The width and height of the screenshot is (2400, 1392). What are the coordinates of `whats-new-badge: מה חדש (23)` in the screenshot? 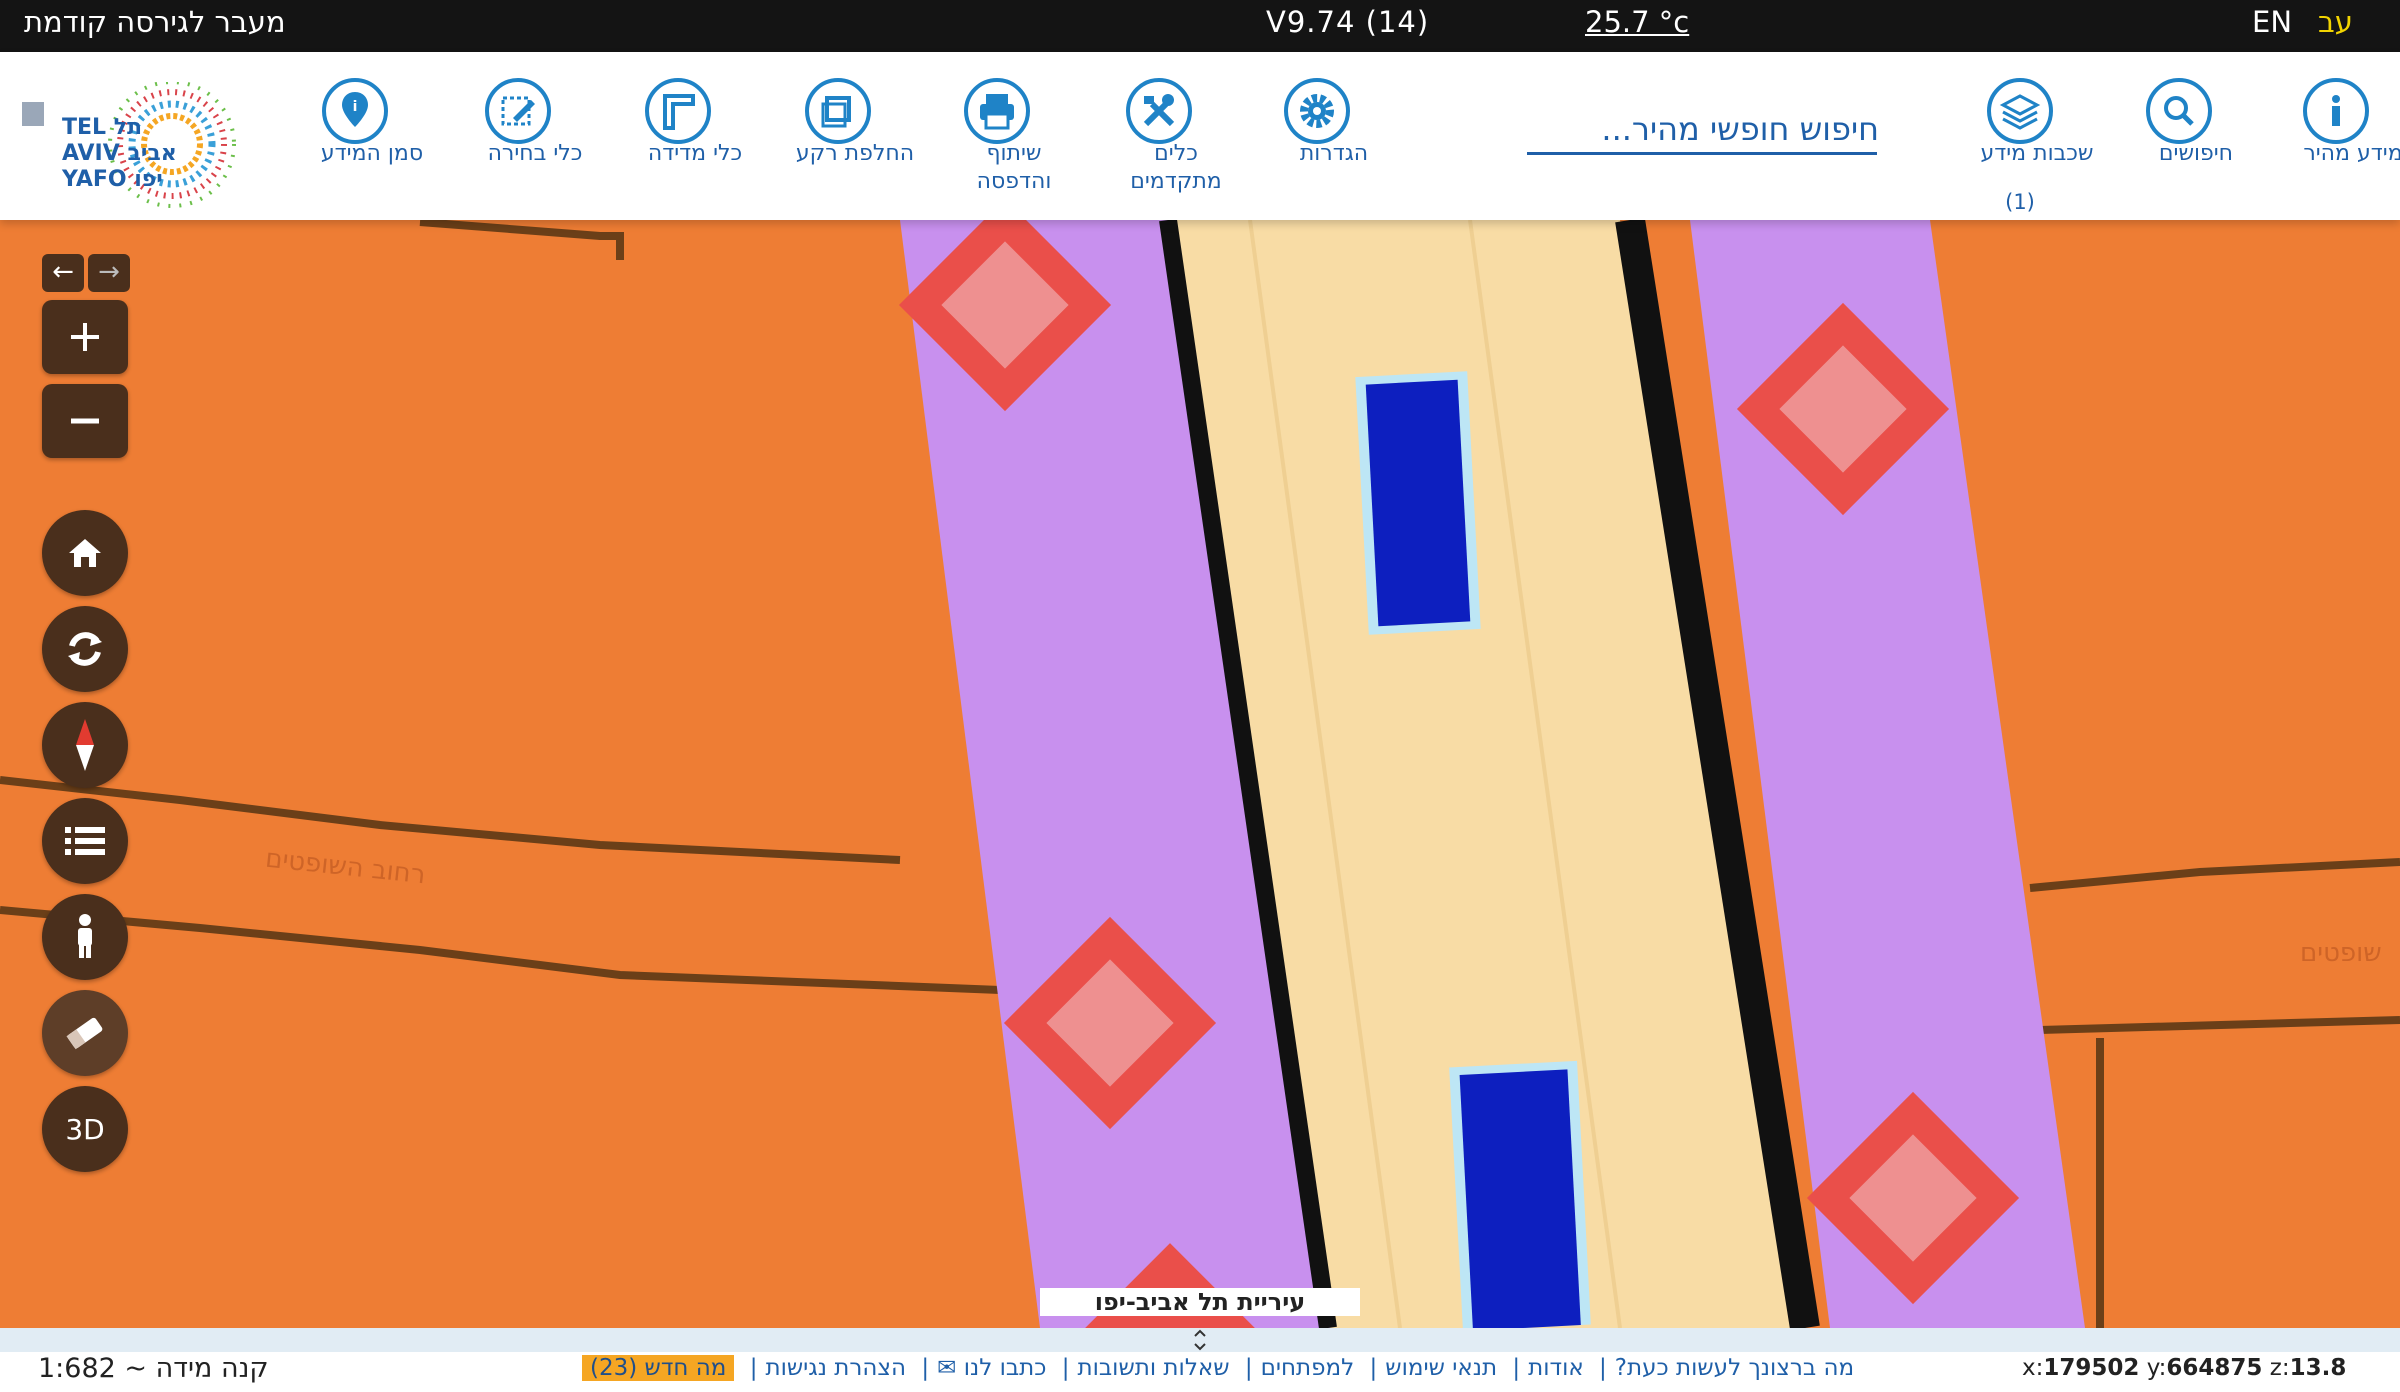 It's located at (658, 1368).